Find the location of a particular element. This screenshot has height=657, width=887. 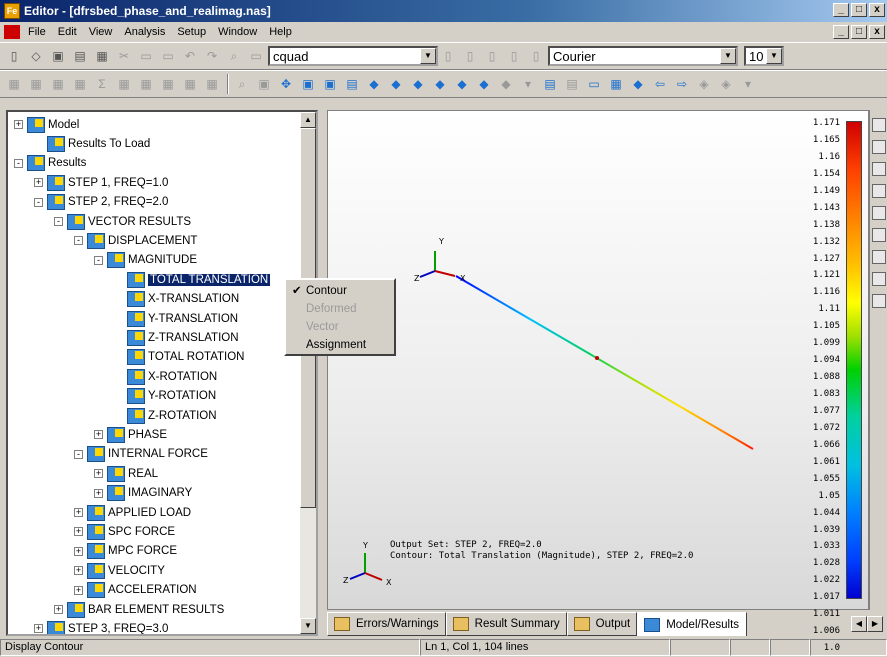

tree-node: + STEP 3, FREQ=3.0 is located at coordinates (101, 626).